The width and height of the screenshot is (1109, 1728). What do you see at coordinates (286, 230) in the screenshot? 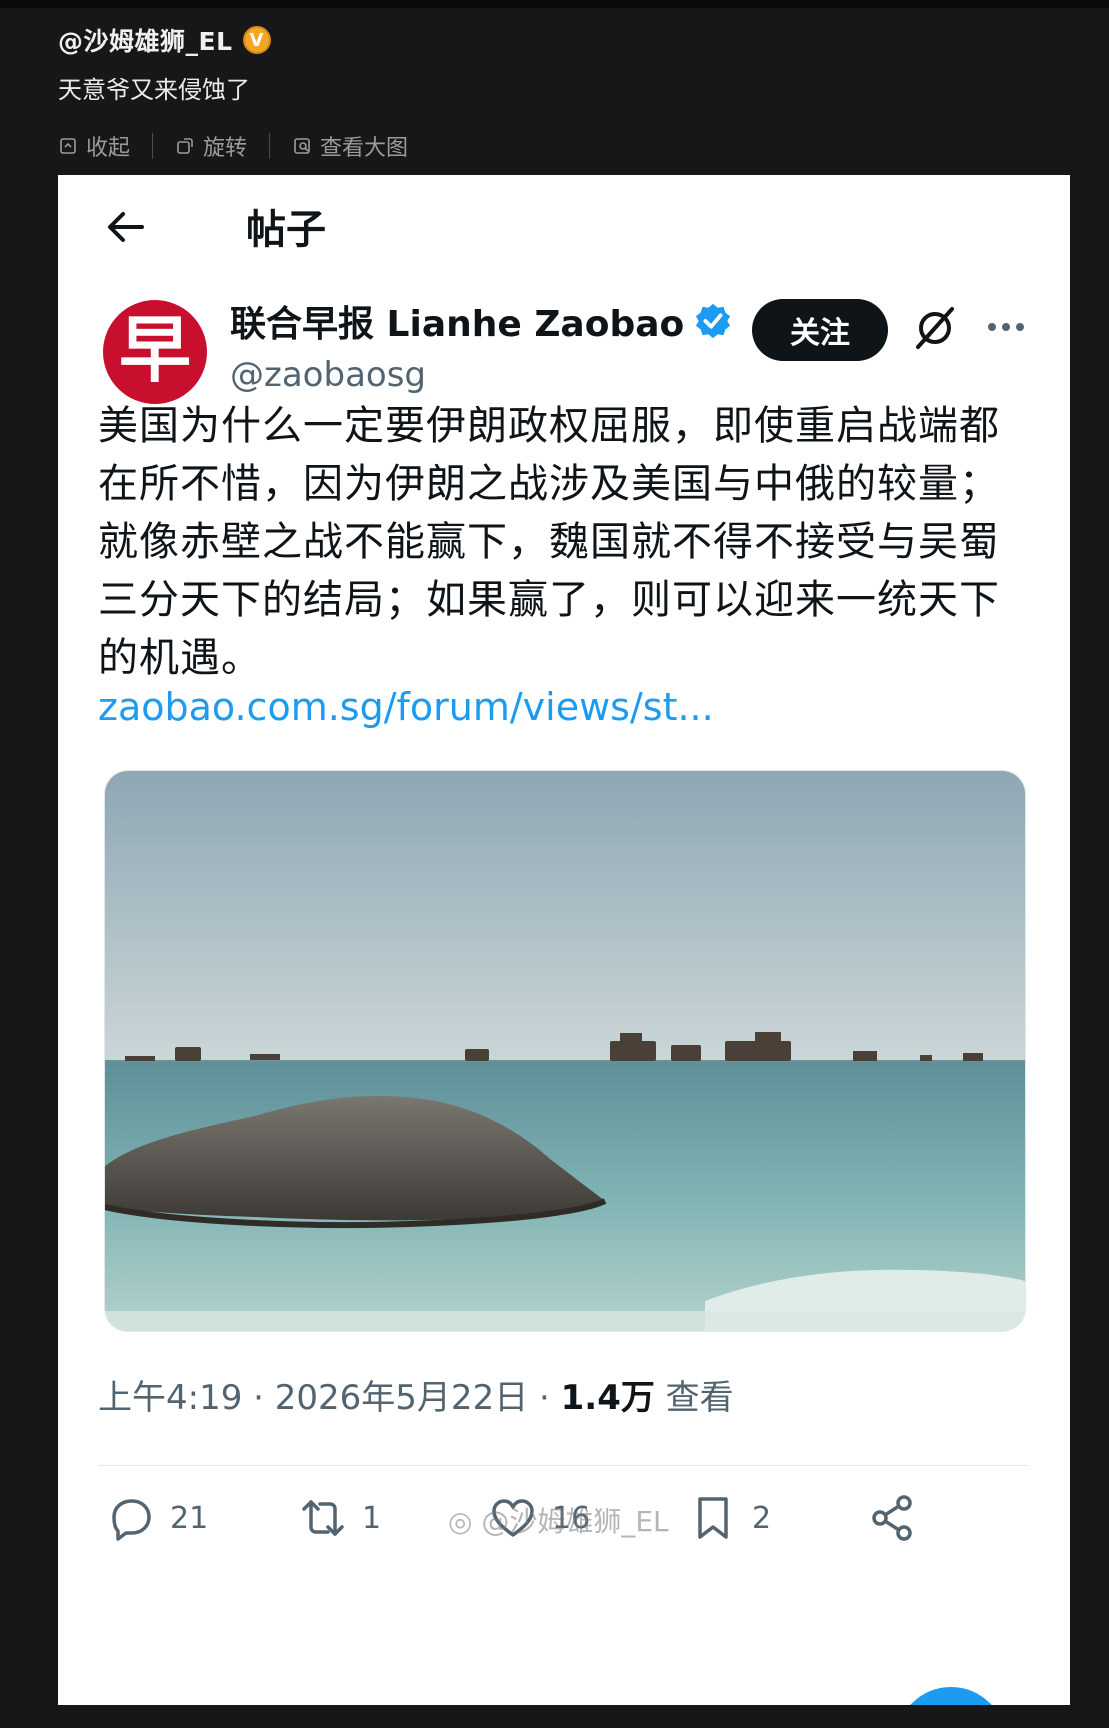
I see `page-title: 帖子` at bounding box center [286, 230].